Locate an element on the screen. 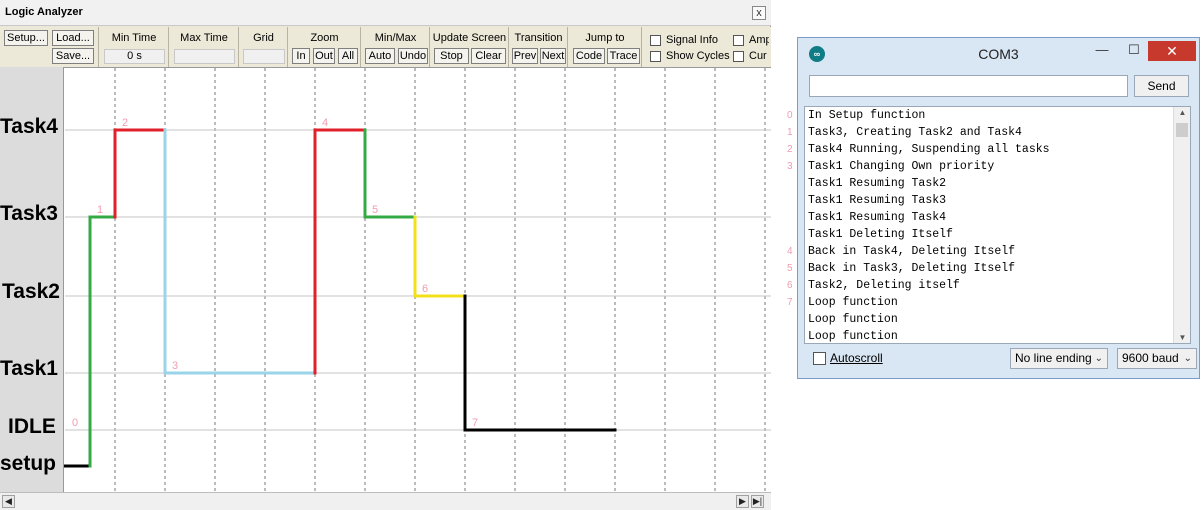 This screenshot has height=510, width=1203. zoom-group: Zoom In Out All is located at coordinates (325, 47).